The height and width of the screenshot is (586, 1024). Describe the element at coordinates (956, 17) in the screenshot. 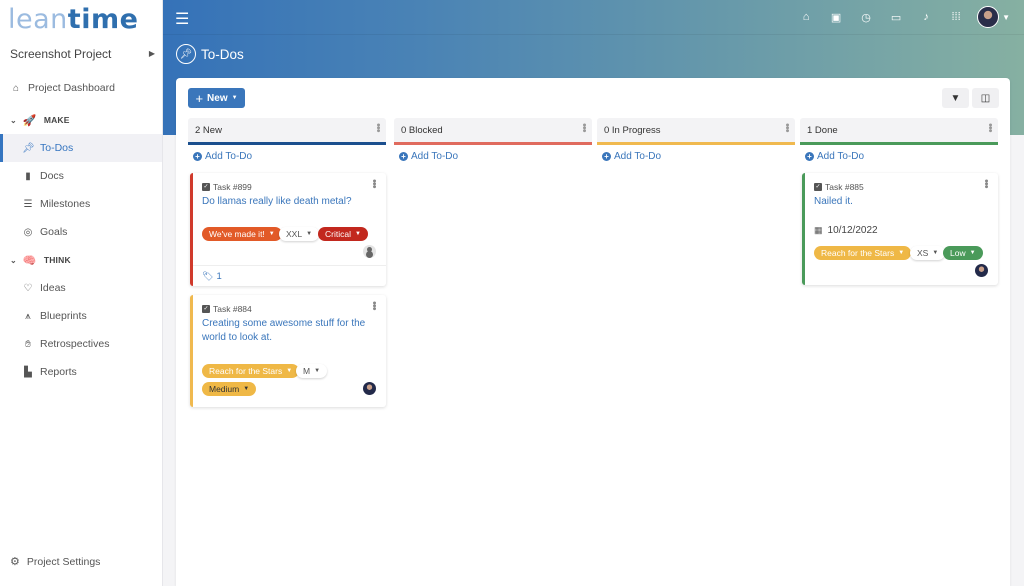

I see `apps-grid-icon: ⁞⁞⁞` at that location.